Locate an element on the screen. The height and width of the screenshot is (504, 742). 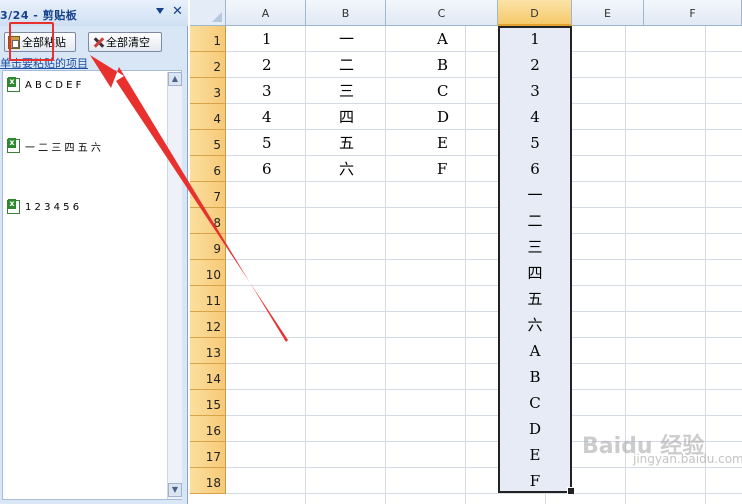
cell-b: 四 is located at coordinates (346, 117).